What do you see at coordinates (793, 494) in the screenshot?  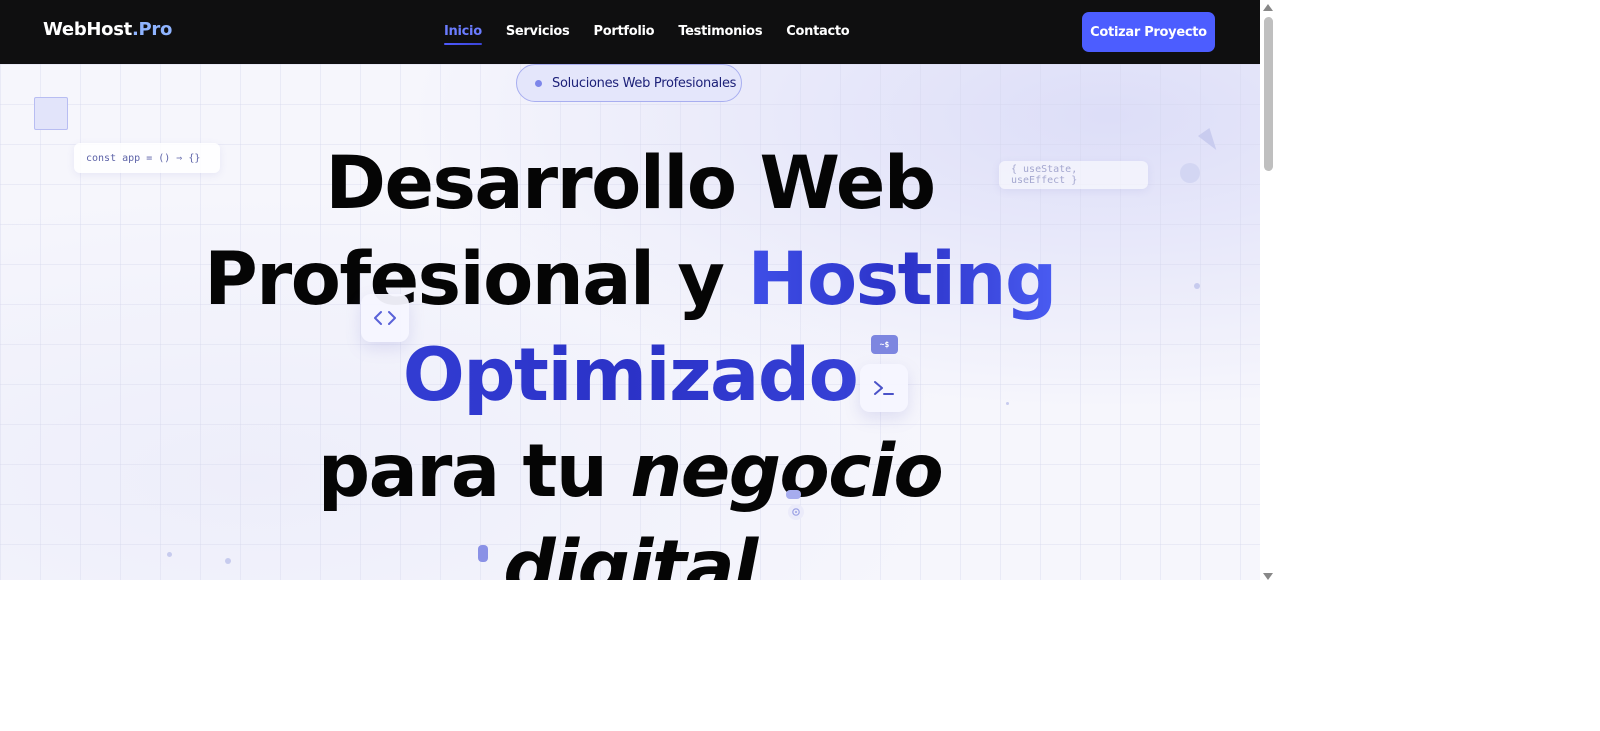 I see `mini-tag-icon` at bounding box center [793, 494].